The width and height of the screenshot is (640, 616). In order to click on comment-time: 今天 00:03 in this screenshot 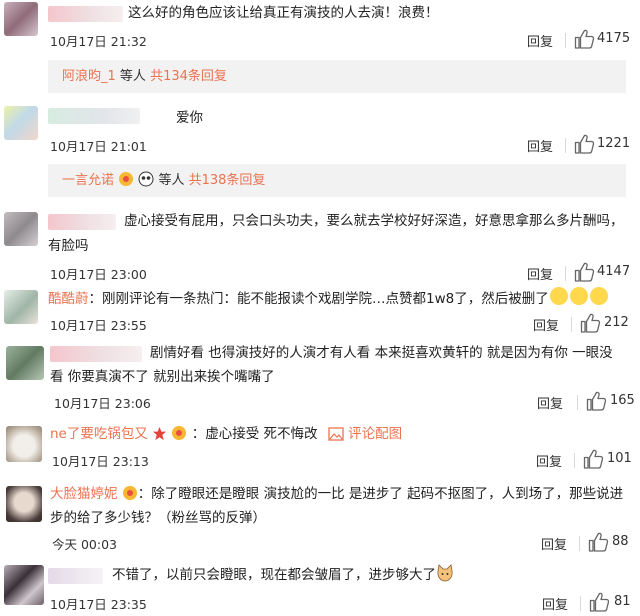, I will do `click(84, 544)`.